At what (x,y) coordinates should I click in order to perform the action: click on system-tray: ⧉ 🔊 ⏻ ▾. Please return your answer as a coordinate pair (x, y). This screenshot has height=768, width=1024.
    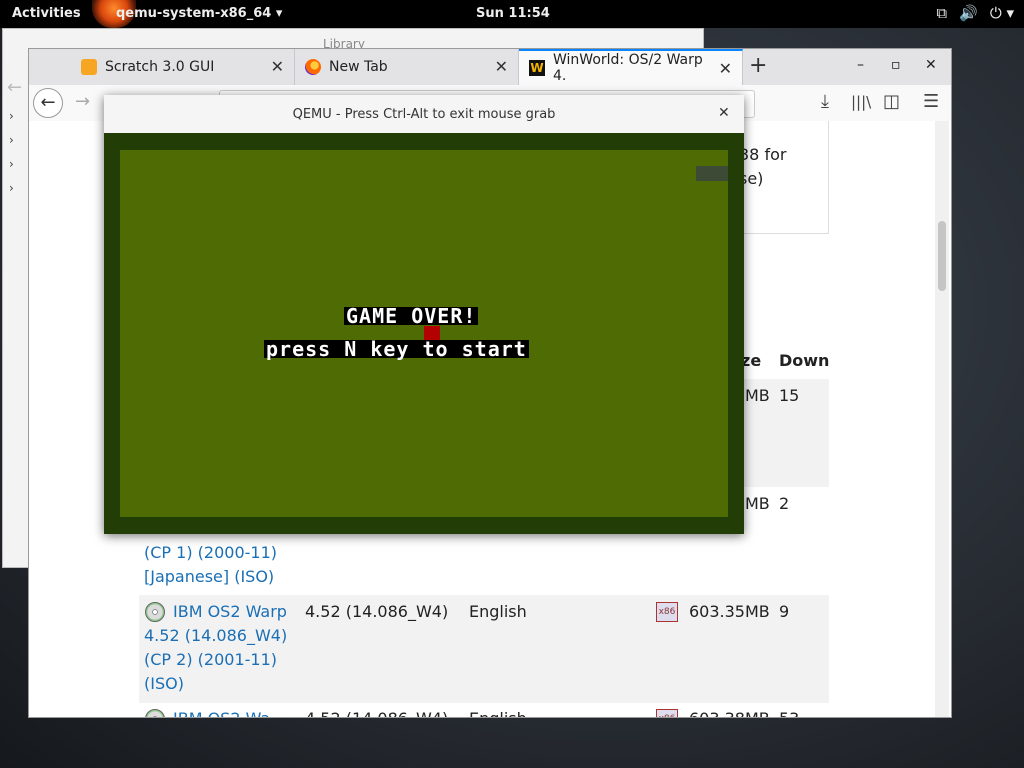
    Looking at the image, I should click on (975, 13).